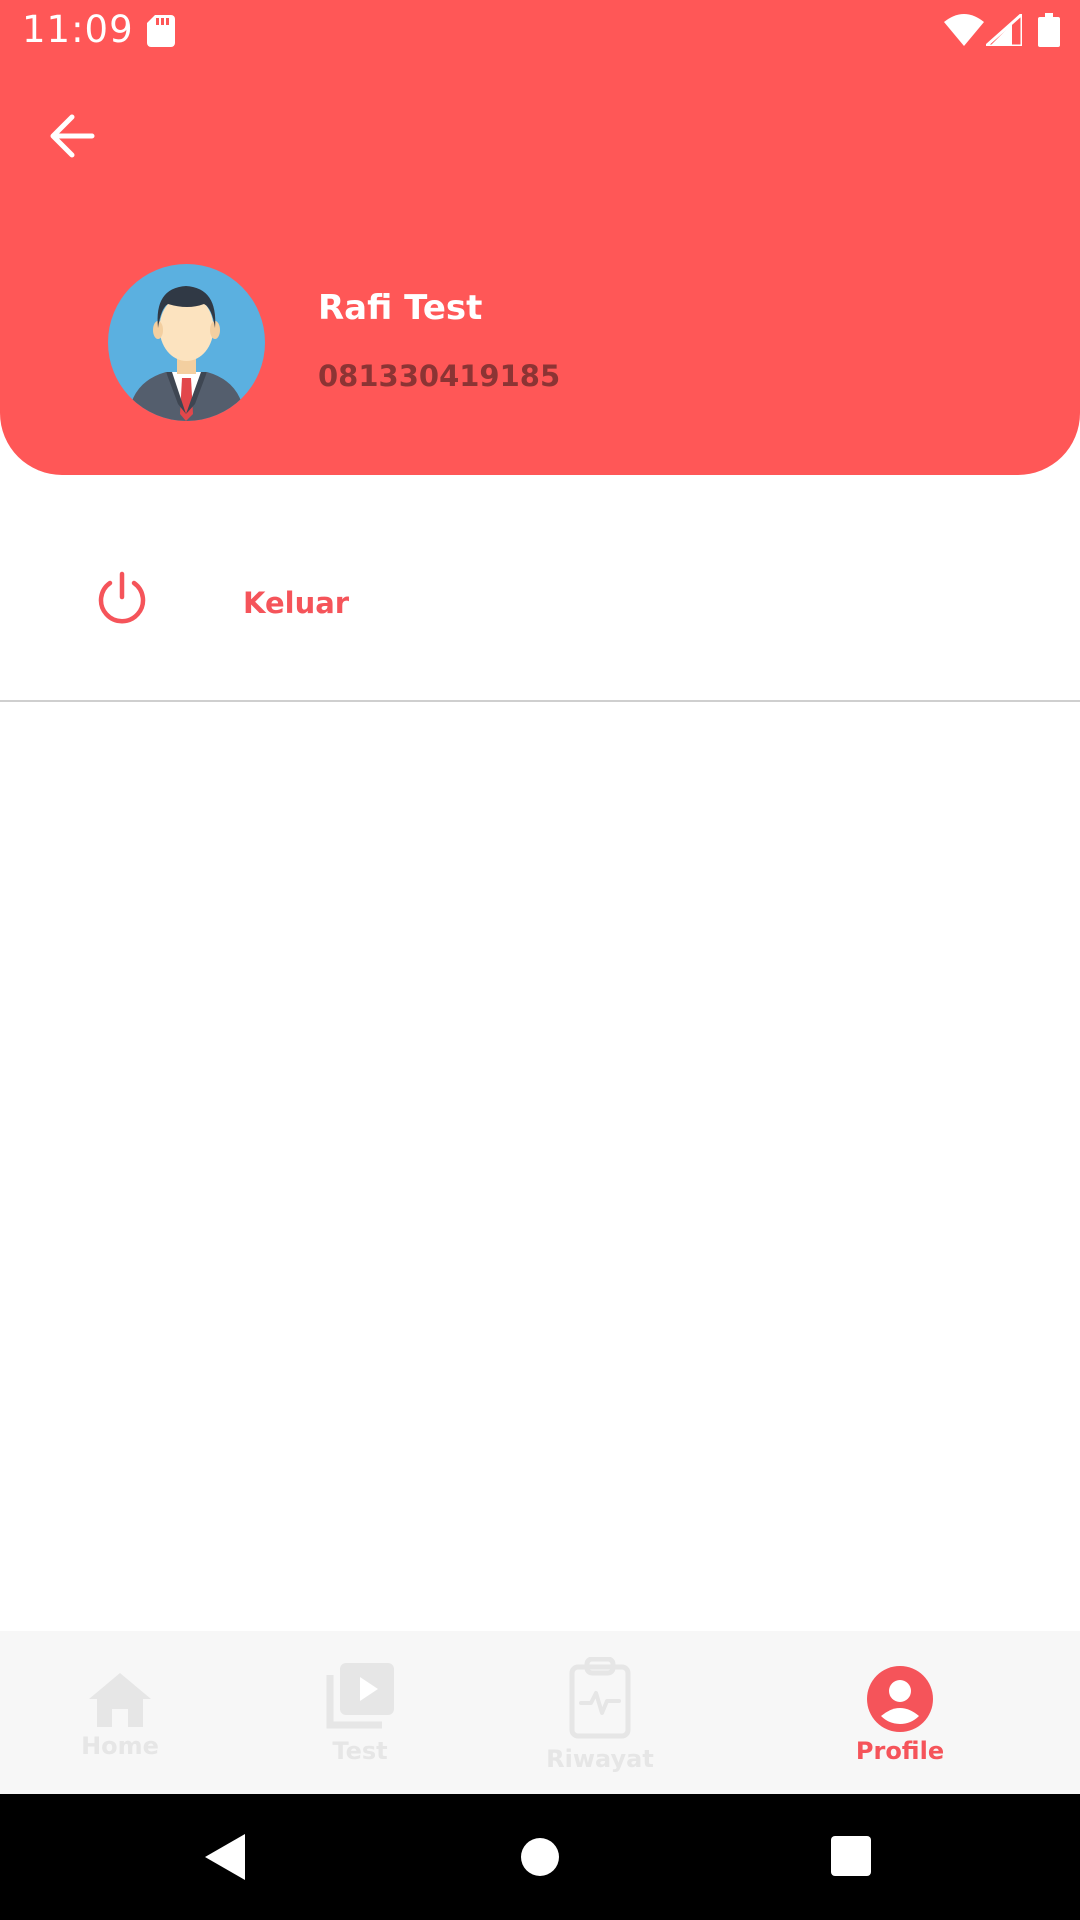 The height and width of the screenshot is (1920, 1080). I want to click on nav-item-home: Home, so click(120, 1712).